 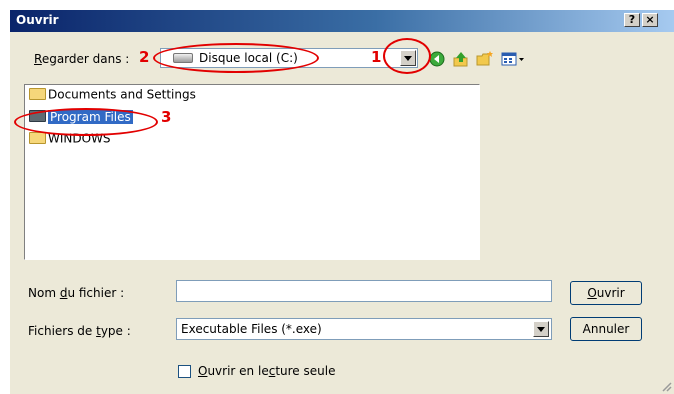 I want to click on close-icon: ×, so click(x=650, y=19).